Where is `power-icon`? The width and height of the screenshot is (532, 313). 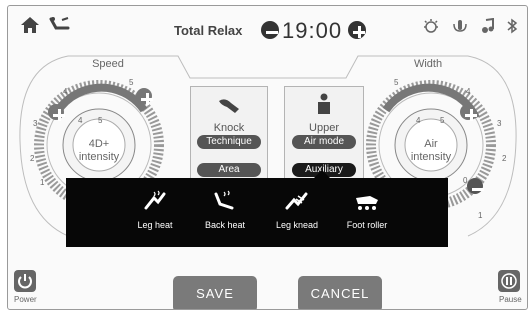 power-icon is located at coordinates (25, 281).